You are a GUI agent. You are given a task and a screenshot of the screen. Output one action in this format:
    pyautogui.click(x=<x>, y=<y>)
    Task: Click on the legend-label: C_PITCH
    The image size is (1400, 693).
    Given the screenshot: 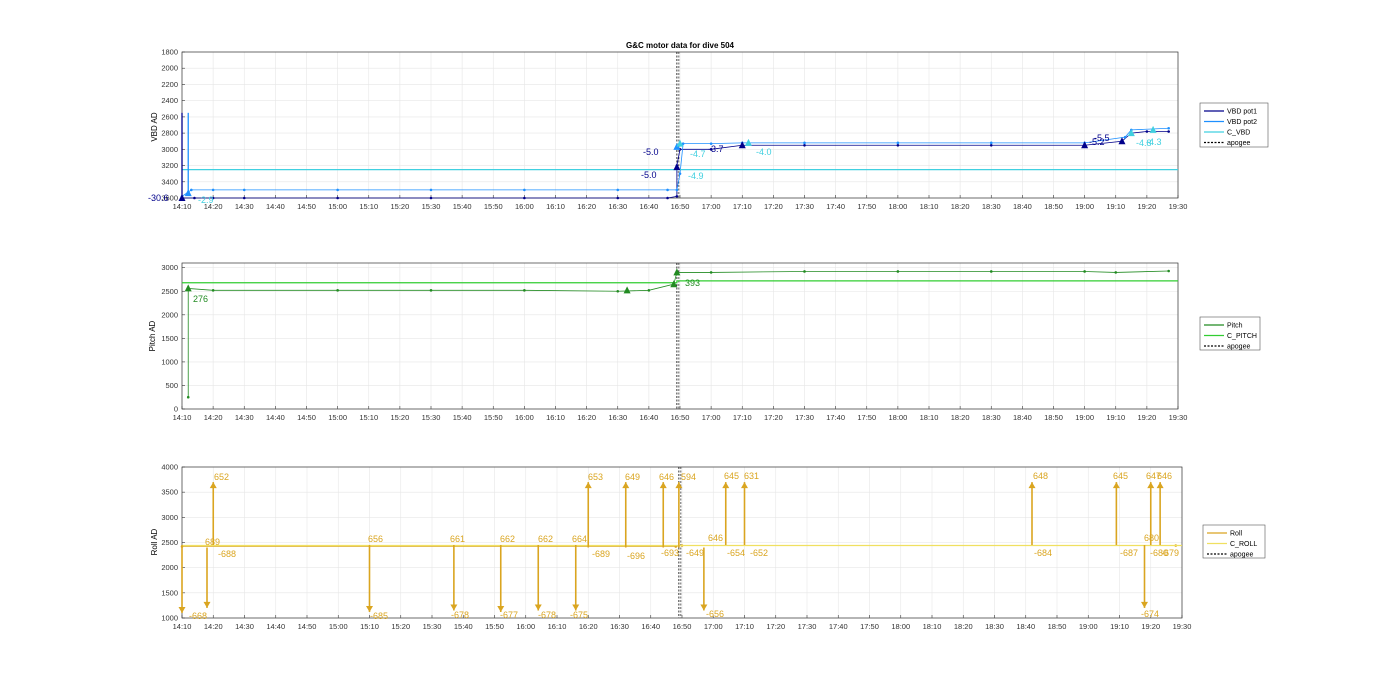 What is the action you would take?
    pyautogui.click(x=1242, y=336)
    